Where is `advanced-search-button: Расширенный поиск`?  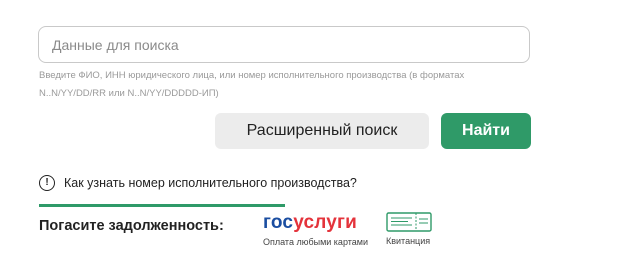 advanced-search-button: Расширенный поиск is located at coordinates (322, 131).